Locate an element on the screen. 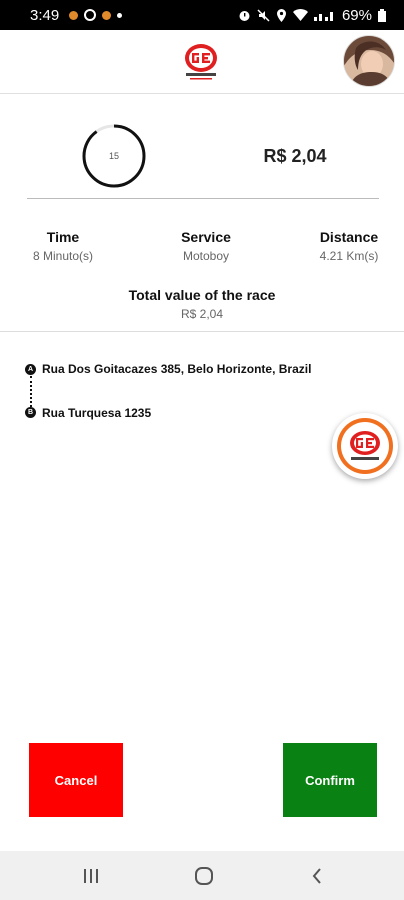  back-icon is located at coordinates (316, 876).